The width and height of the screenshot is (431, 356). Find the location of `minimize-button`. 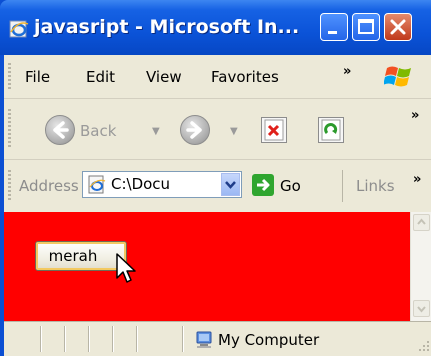

minimize-button is located at coordinates (334, 27).